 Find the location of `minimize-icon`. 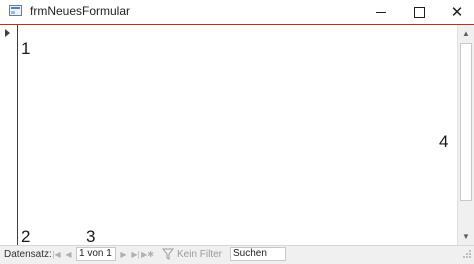

minimize-icon is located at coordinates (381, 12).